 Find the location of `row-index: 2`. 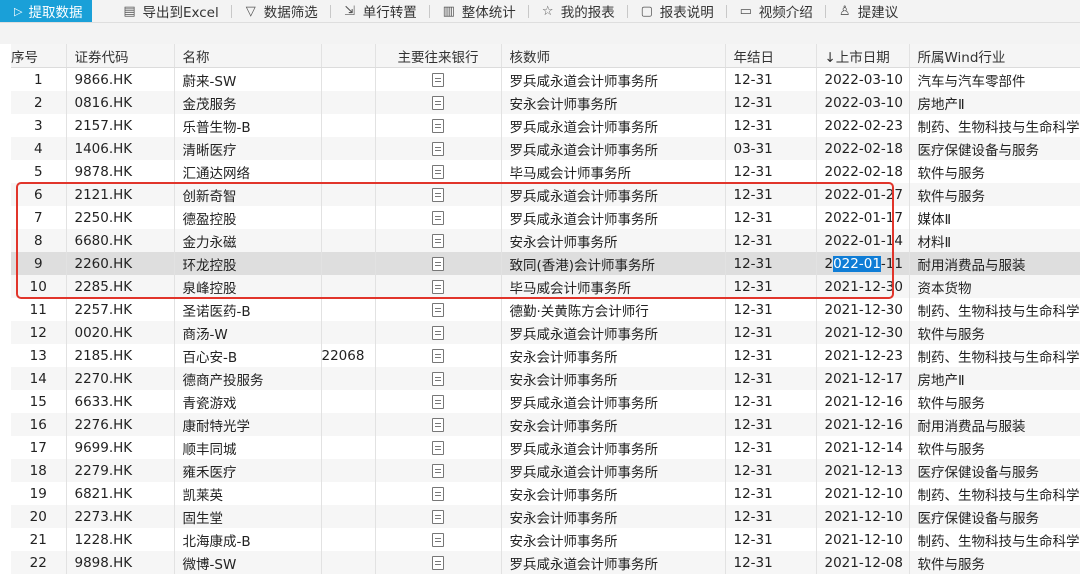

row-index: 2 is located at coordinates (39, 102).